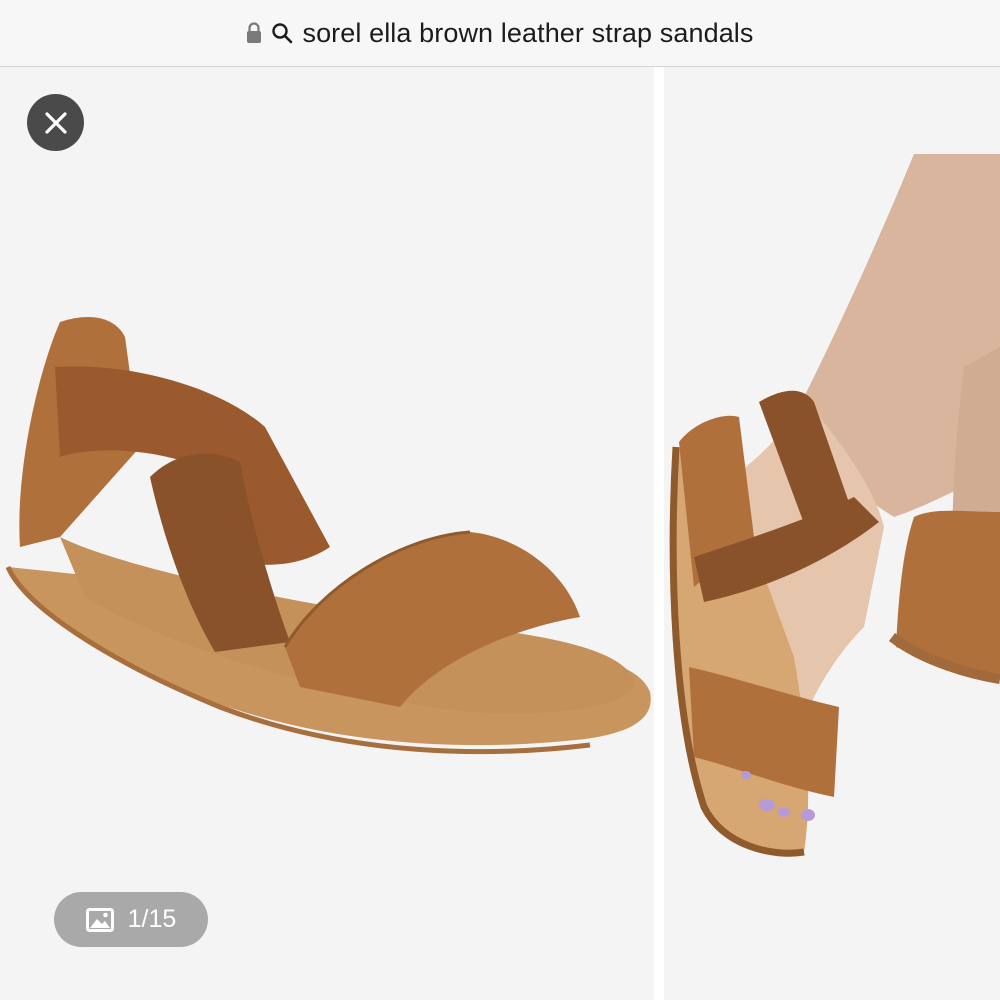 This screenshot has width=1000, height=1000. Describe the element at coordinates (282, 33) in the screenshot. I see `search-icon` at that location.